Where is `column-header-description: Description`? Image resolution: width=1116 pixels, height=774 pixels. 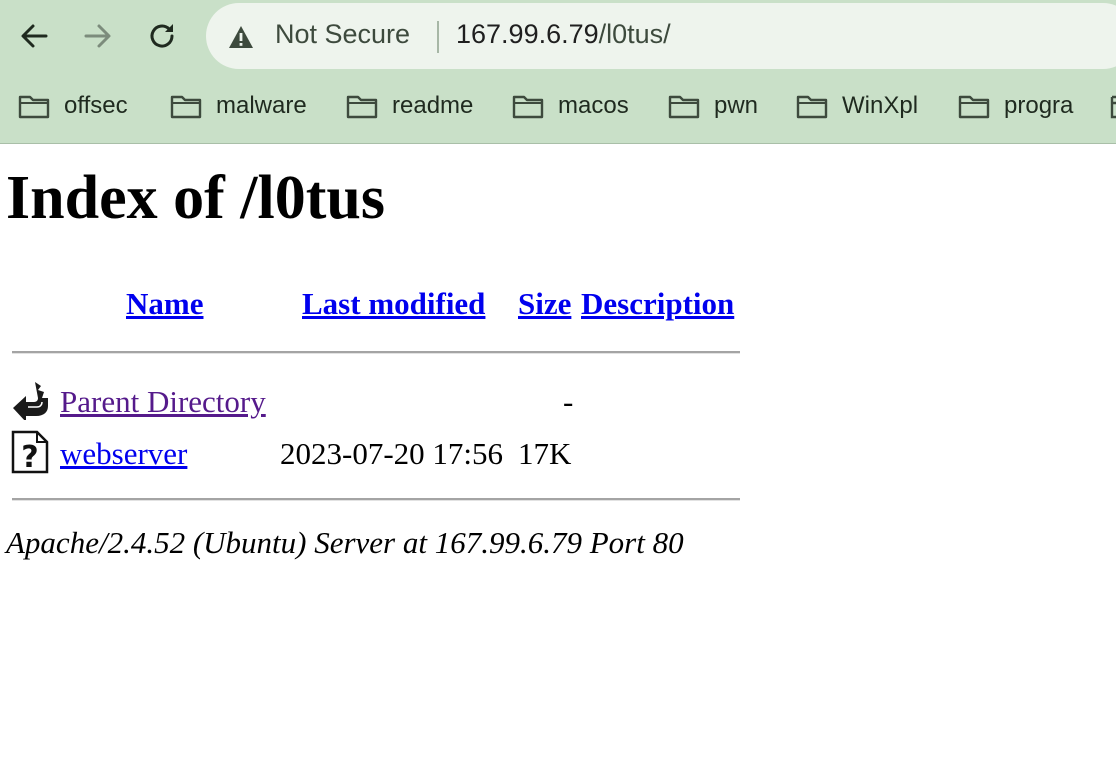
column-header-description: Description is located at coordinates (657, 304).